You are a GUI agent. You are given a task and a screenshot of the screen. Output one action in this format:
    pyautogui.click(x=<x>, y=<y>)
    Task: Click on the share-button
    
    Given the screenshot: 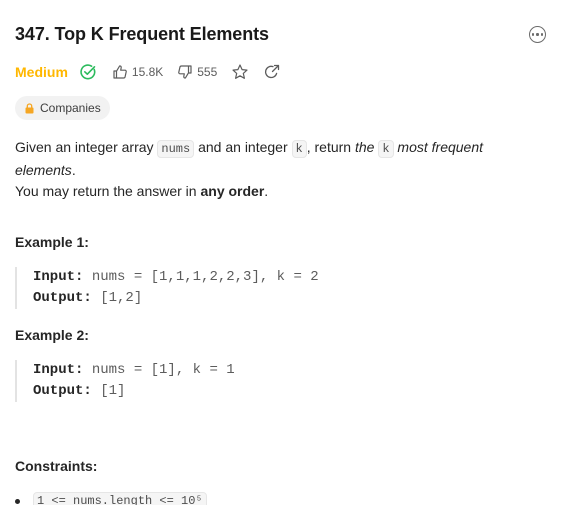 What is the action you would take?
    pyautogui.click(x=272, y=72)
    